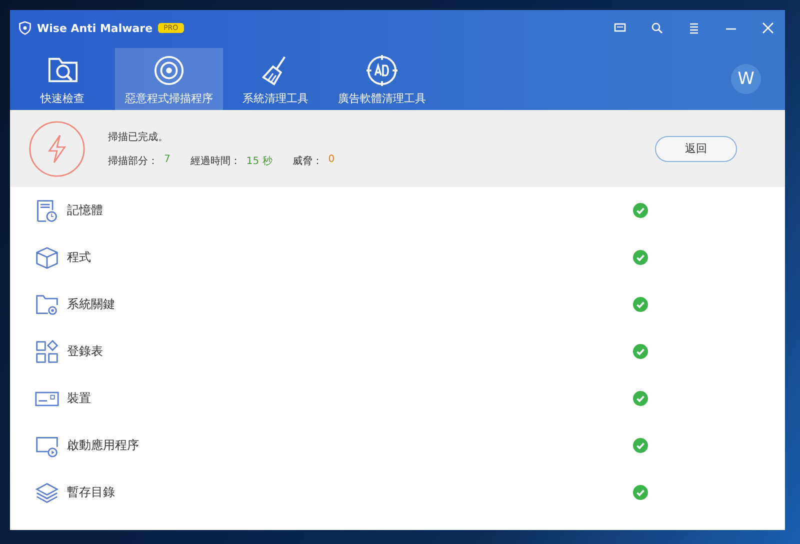 This screenshot has width=800, height=544. What do you see at coordinates (62, 79) in the screenshot?
I see `nav-tab: 快速檢查` at bounding box center [62, 79].